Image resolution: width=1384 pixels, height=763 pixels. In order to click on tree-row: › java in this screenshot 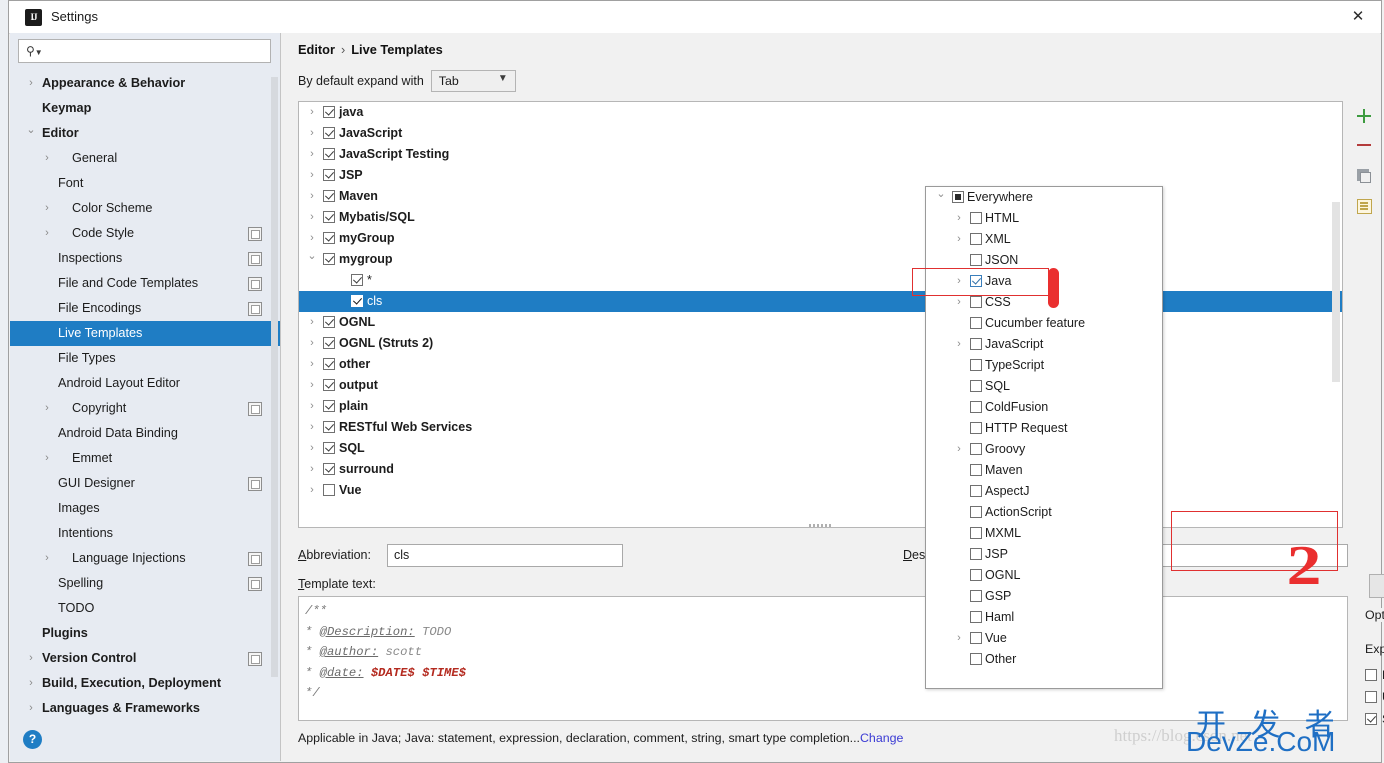, I will do `click(820, 112)`.